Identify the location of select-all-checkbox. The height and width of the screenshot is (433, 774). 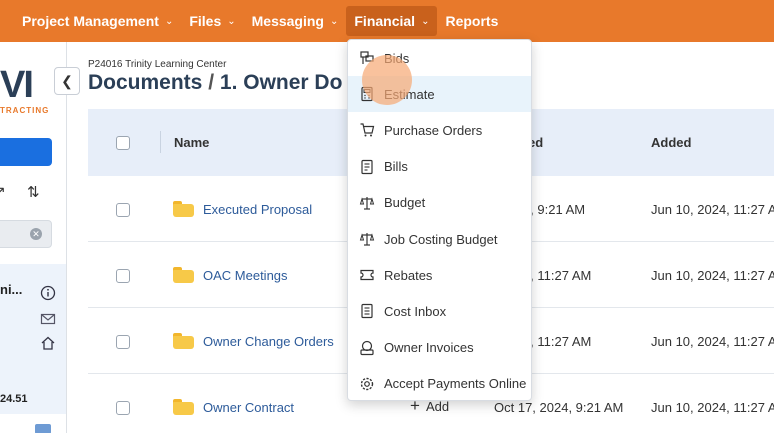
(123, 143).